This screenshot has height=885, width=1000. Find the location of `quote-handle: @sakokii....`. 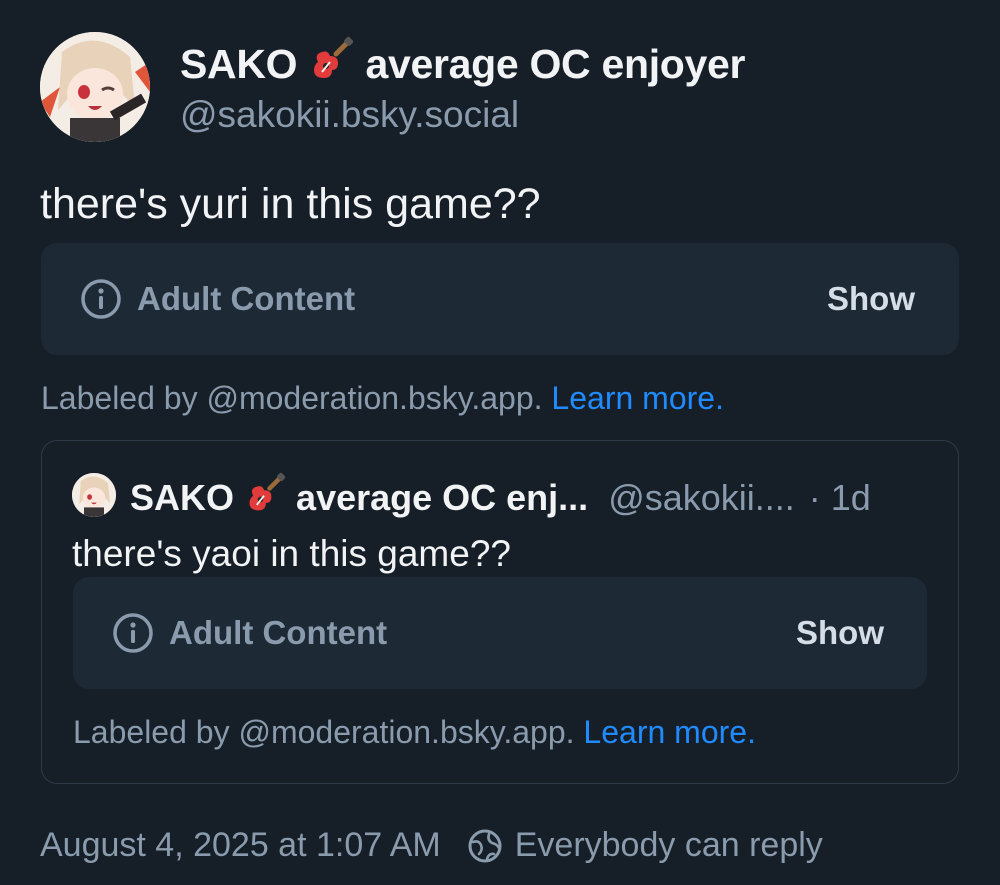

quote-handle: @sakokii.... is located at coordinates (701, 497).